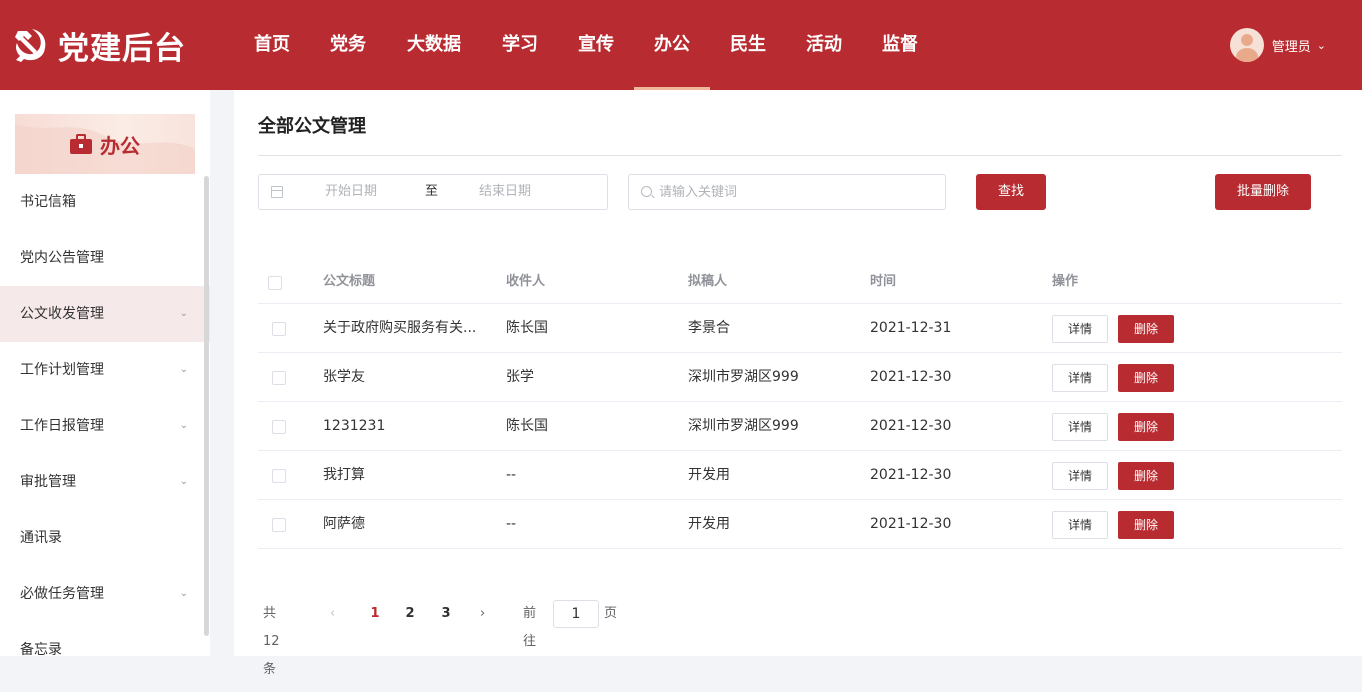 This screenshot has width=1362, height=692. What do you see at coordinates (800, 426) in the screenshot?
I see `table-row: 1231231 陈长国 深圳市罗湖区999 2021-12-30 详情 删除` at bounding box center [800, 426].